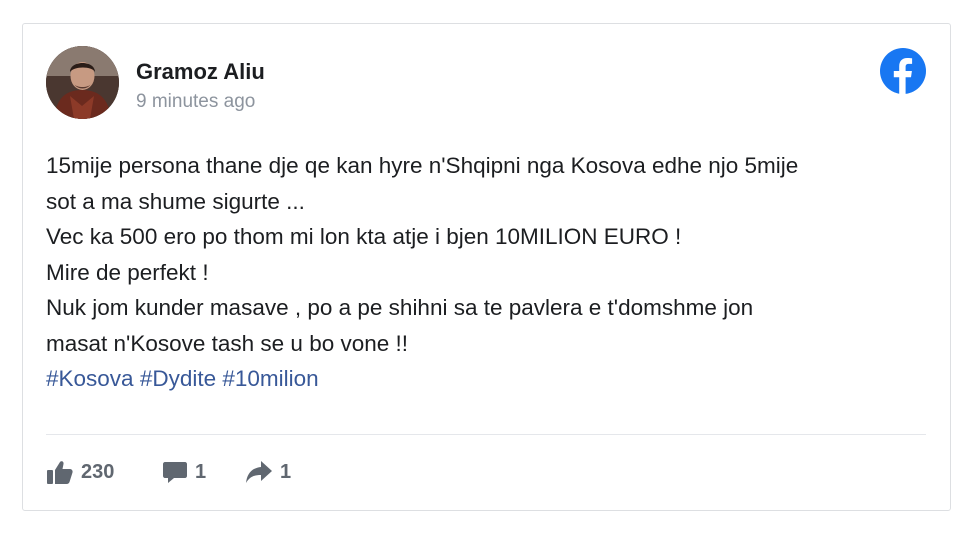 This screenshot has height=556, width=980. I want to click on avatar, so click(82, 82).